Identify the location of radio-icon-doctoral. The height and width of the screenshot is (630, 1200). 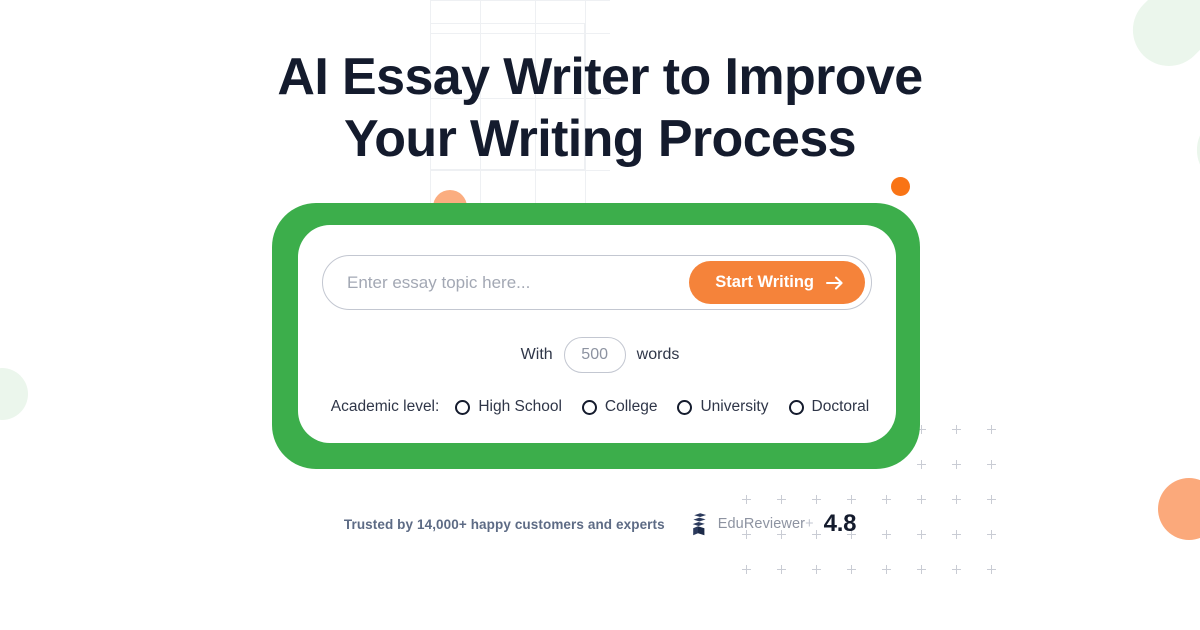
(796, 407).